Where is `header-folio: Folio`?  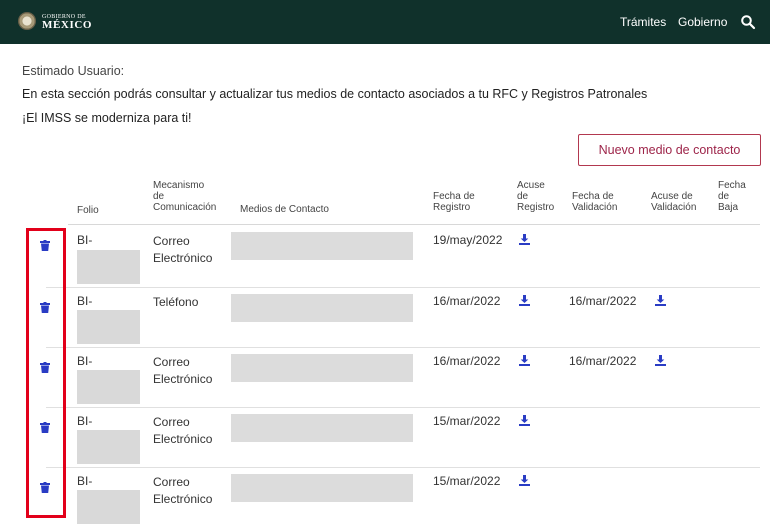
header-folio: Folio is located at coordinates (88, 210).